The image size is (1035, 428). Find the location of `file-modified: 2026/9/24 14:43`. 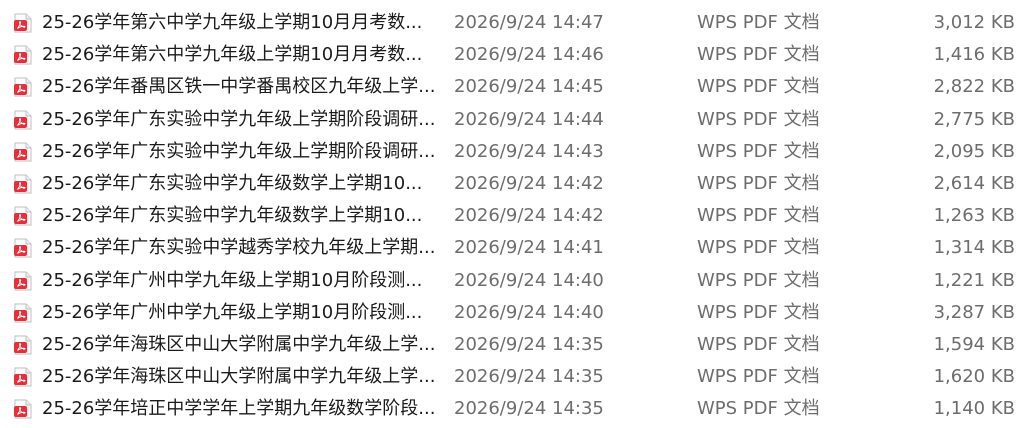

file-modified: 2026/9/24 14:43 is located at coordinates (529, 151).